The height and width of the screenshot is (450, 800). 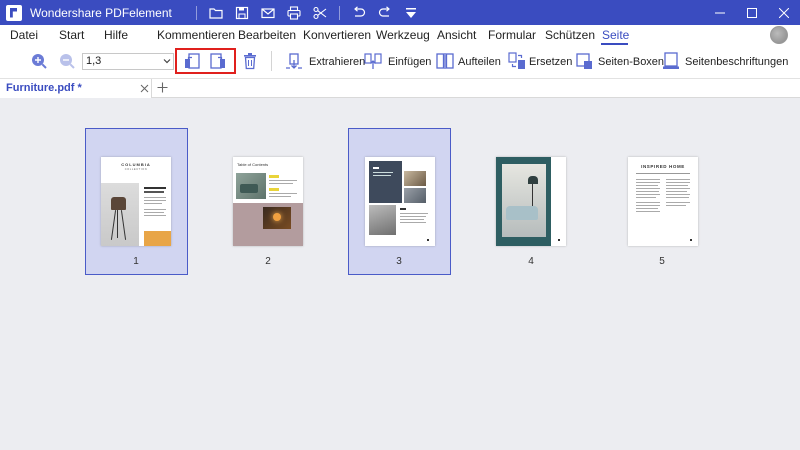 I want to click on page-number-1: 1, so click(x=136, y=261).